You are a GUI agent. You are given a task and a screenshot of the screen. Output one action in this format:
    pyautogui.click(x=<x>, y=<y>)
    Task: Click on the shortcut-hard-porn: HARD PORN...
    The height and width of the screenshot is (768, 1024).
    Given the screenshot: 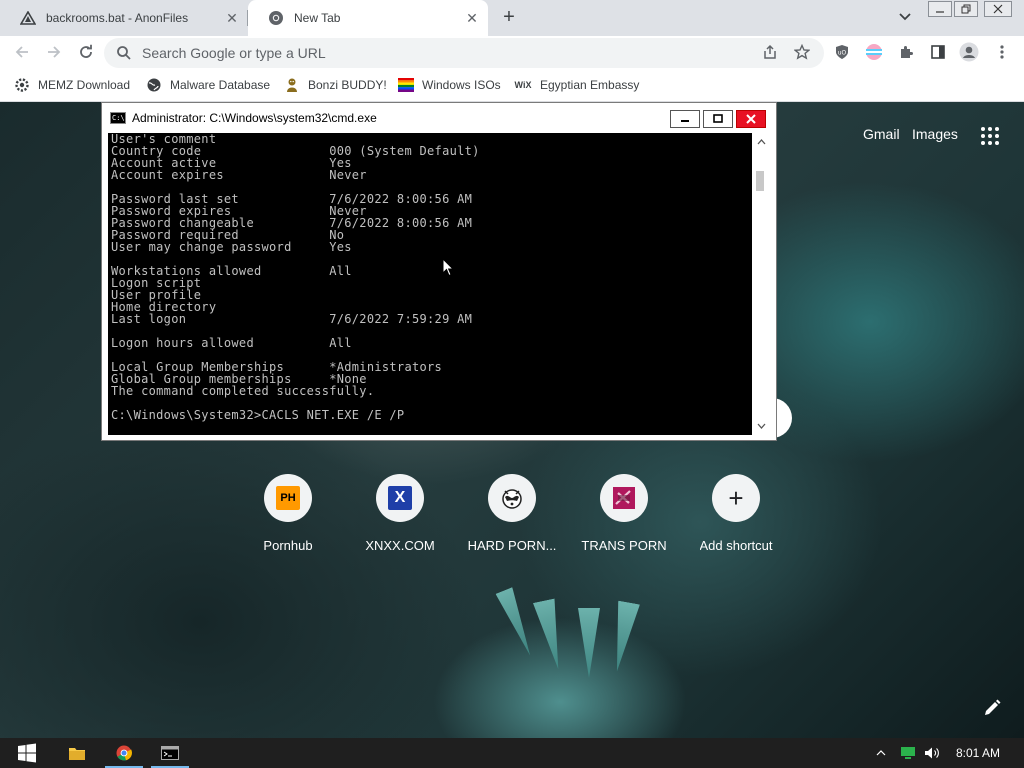 What is the action you would take?
    pyautogui.click(x=512, y=513)
    